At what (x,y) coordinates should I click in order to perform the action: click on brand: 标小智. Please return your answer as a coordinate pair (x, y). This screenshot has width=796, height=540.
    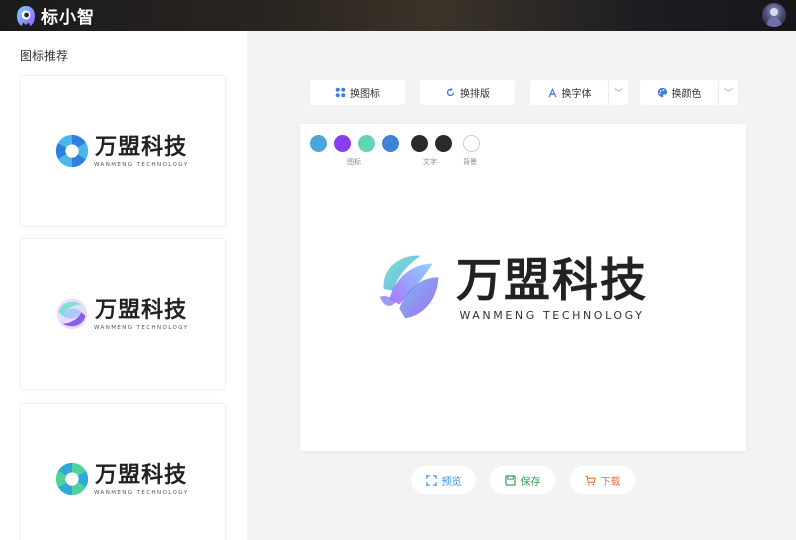
    Looking at the image, I should click on (54, 15).